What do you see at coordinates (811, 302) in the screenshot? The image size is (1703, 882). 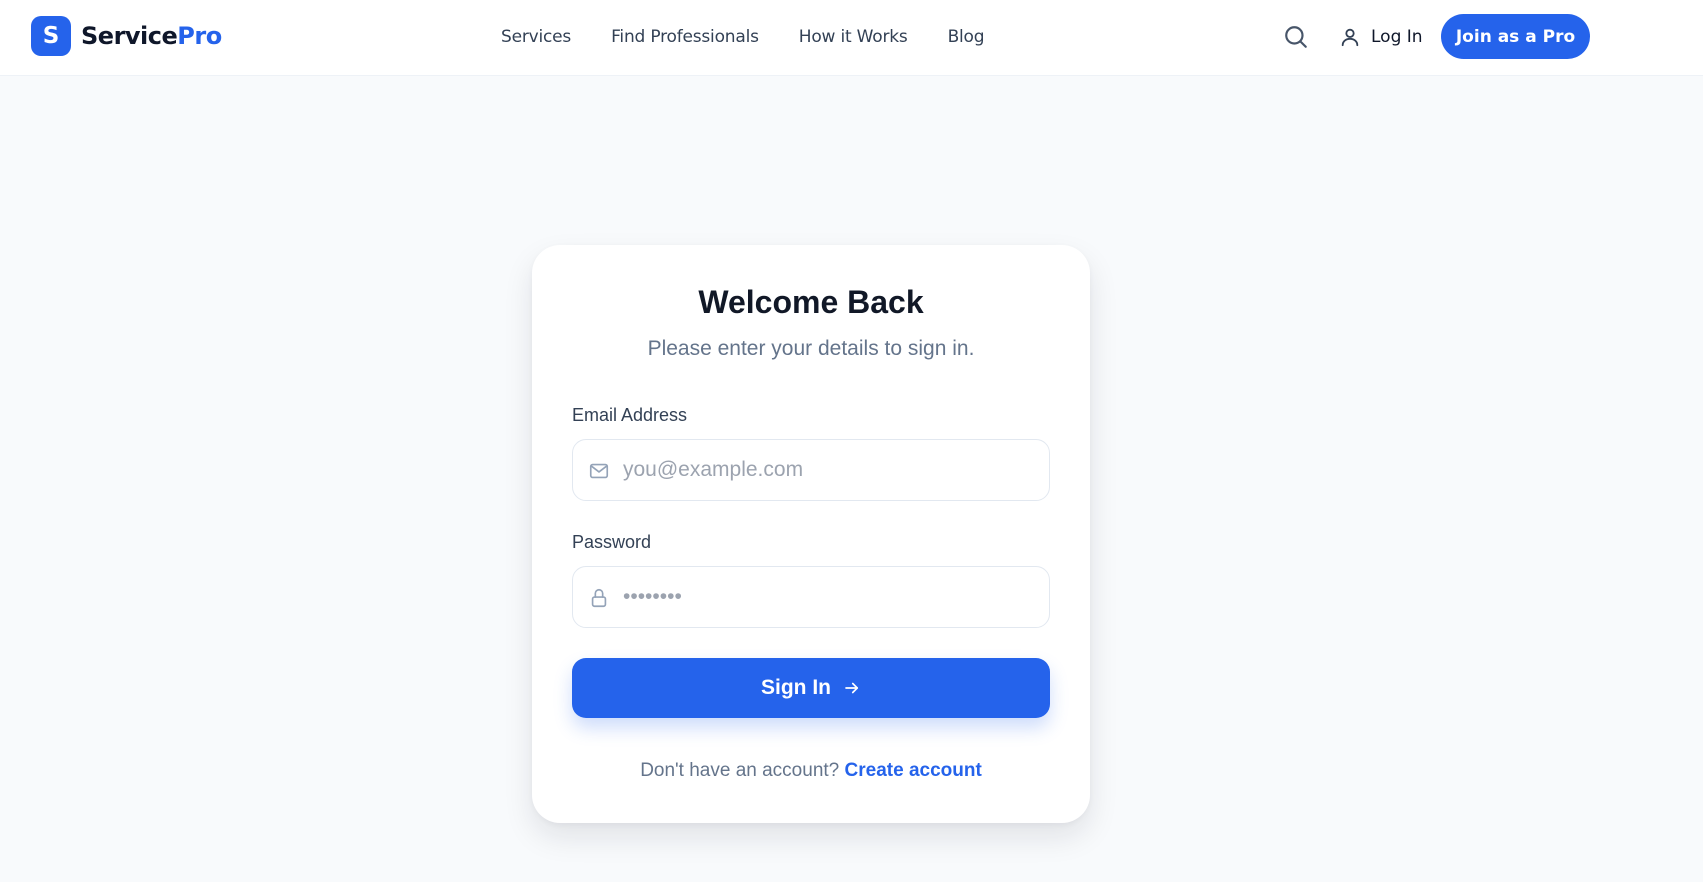 I see `login-title: Welcome Back` at bounding box center [811, 302].